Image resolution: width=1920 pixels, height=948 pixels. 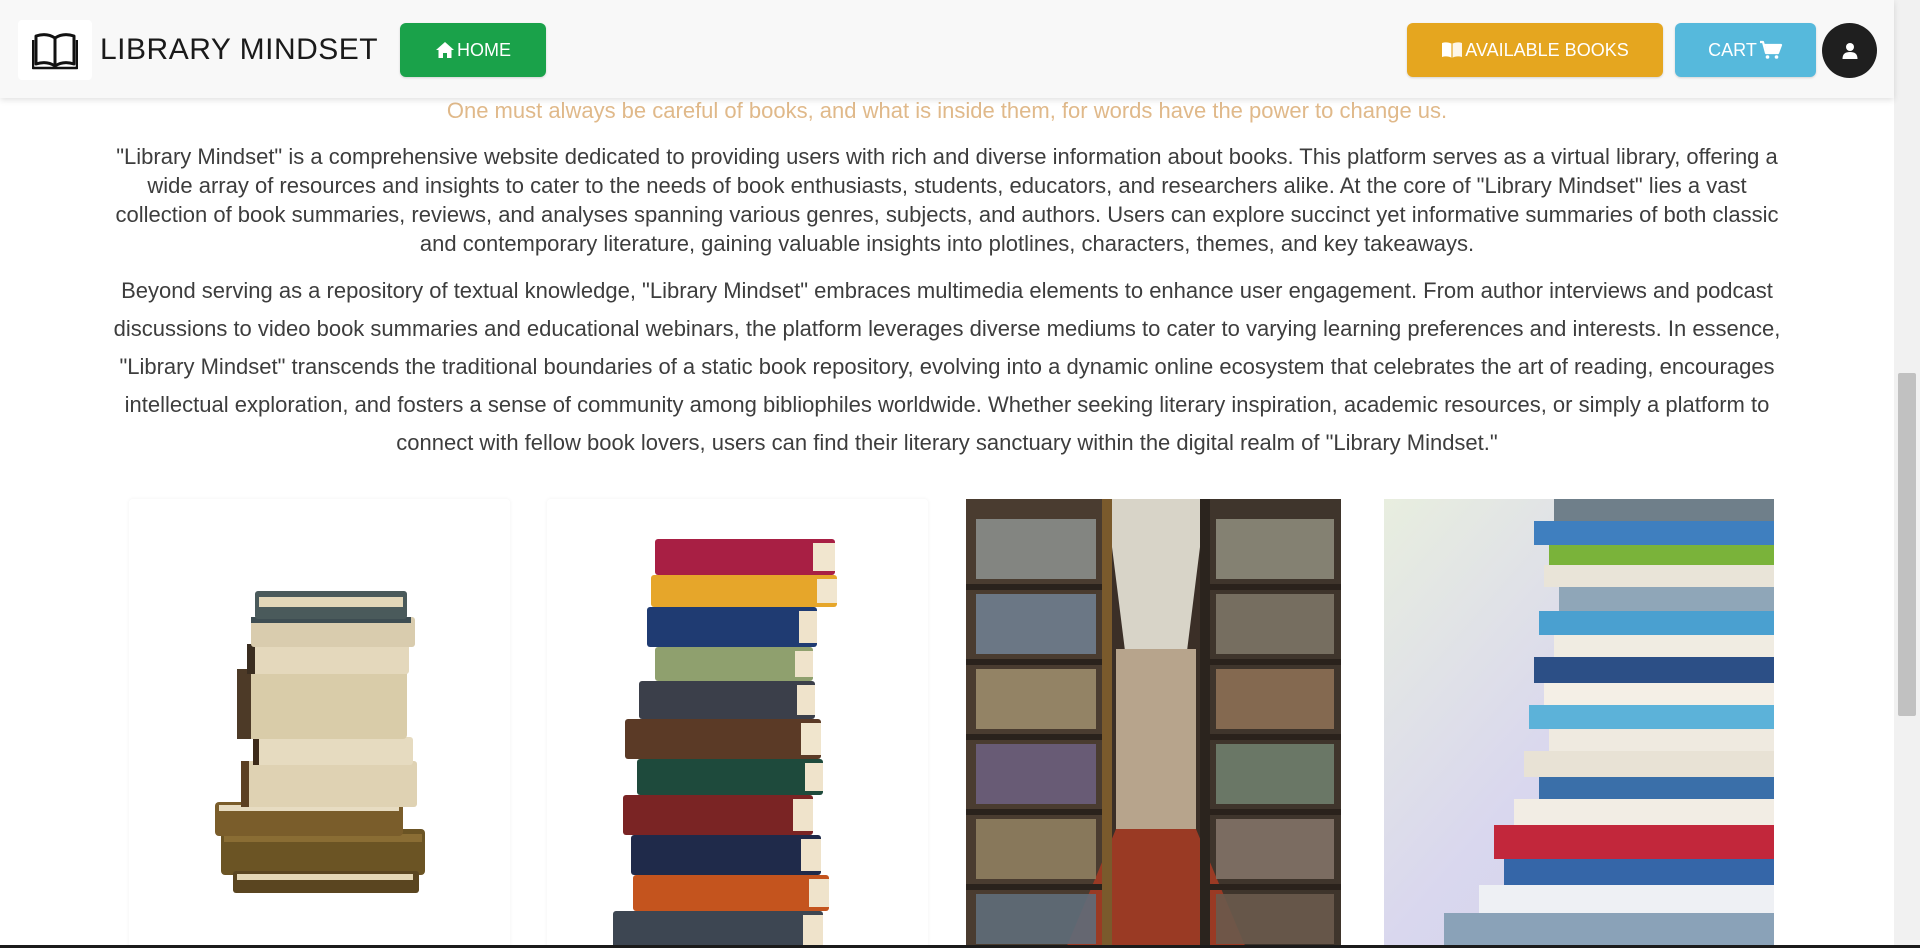 I want to click on book-pile-photo-image, so click(x=1579, y=723).